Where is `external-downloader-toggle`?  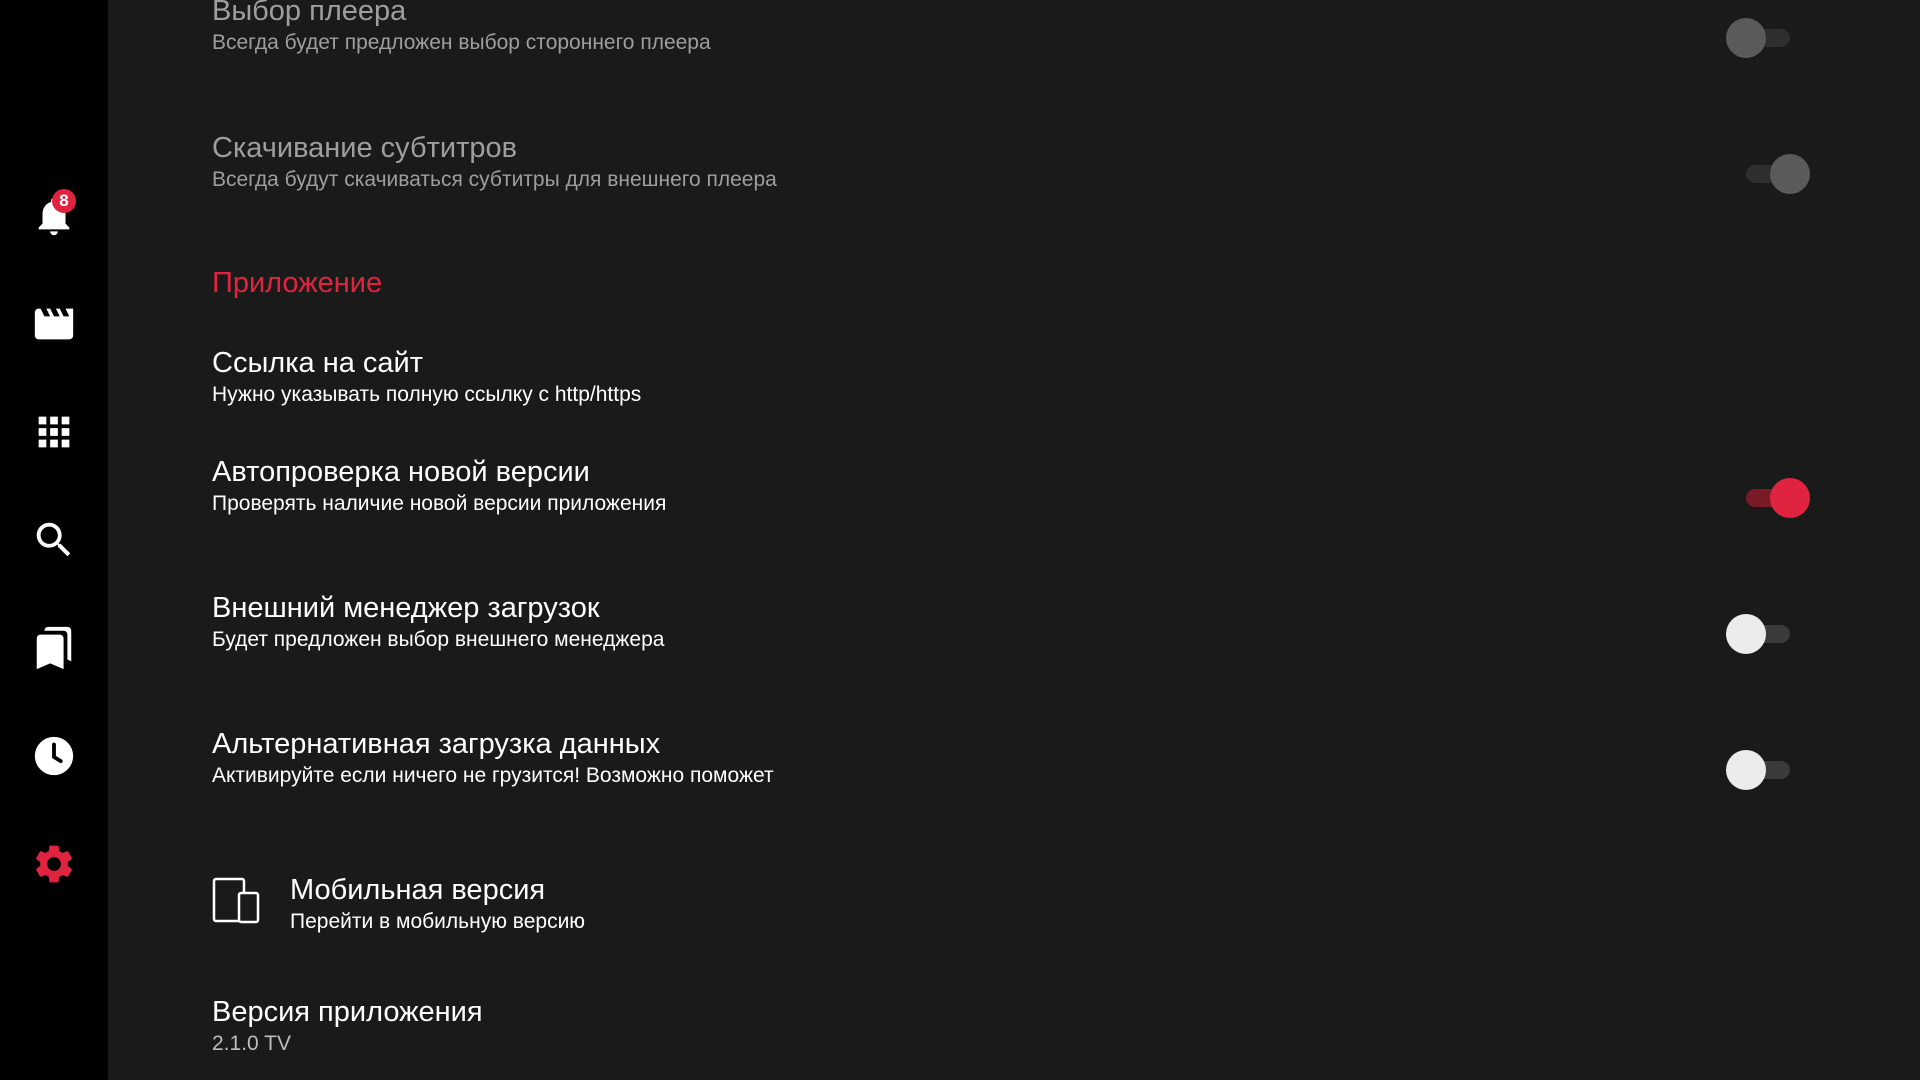 external-downloader-toggle is located at coordinates (1761, 634).